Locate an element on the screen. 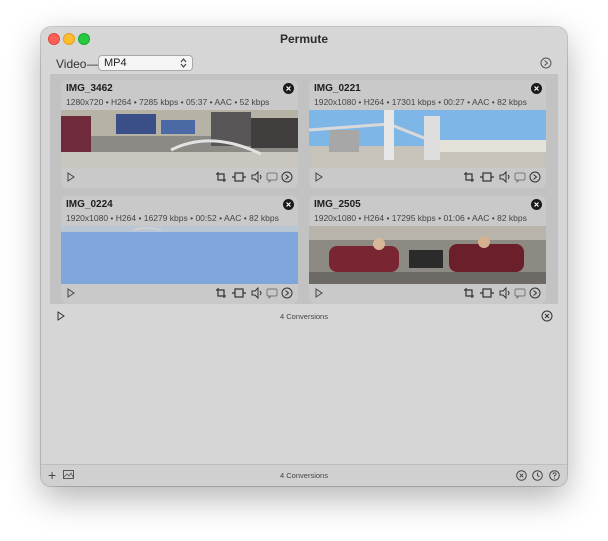 This screenshot has height=541, width=608. file-name: IMG_0224 is located at coordinates (89, 204).